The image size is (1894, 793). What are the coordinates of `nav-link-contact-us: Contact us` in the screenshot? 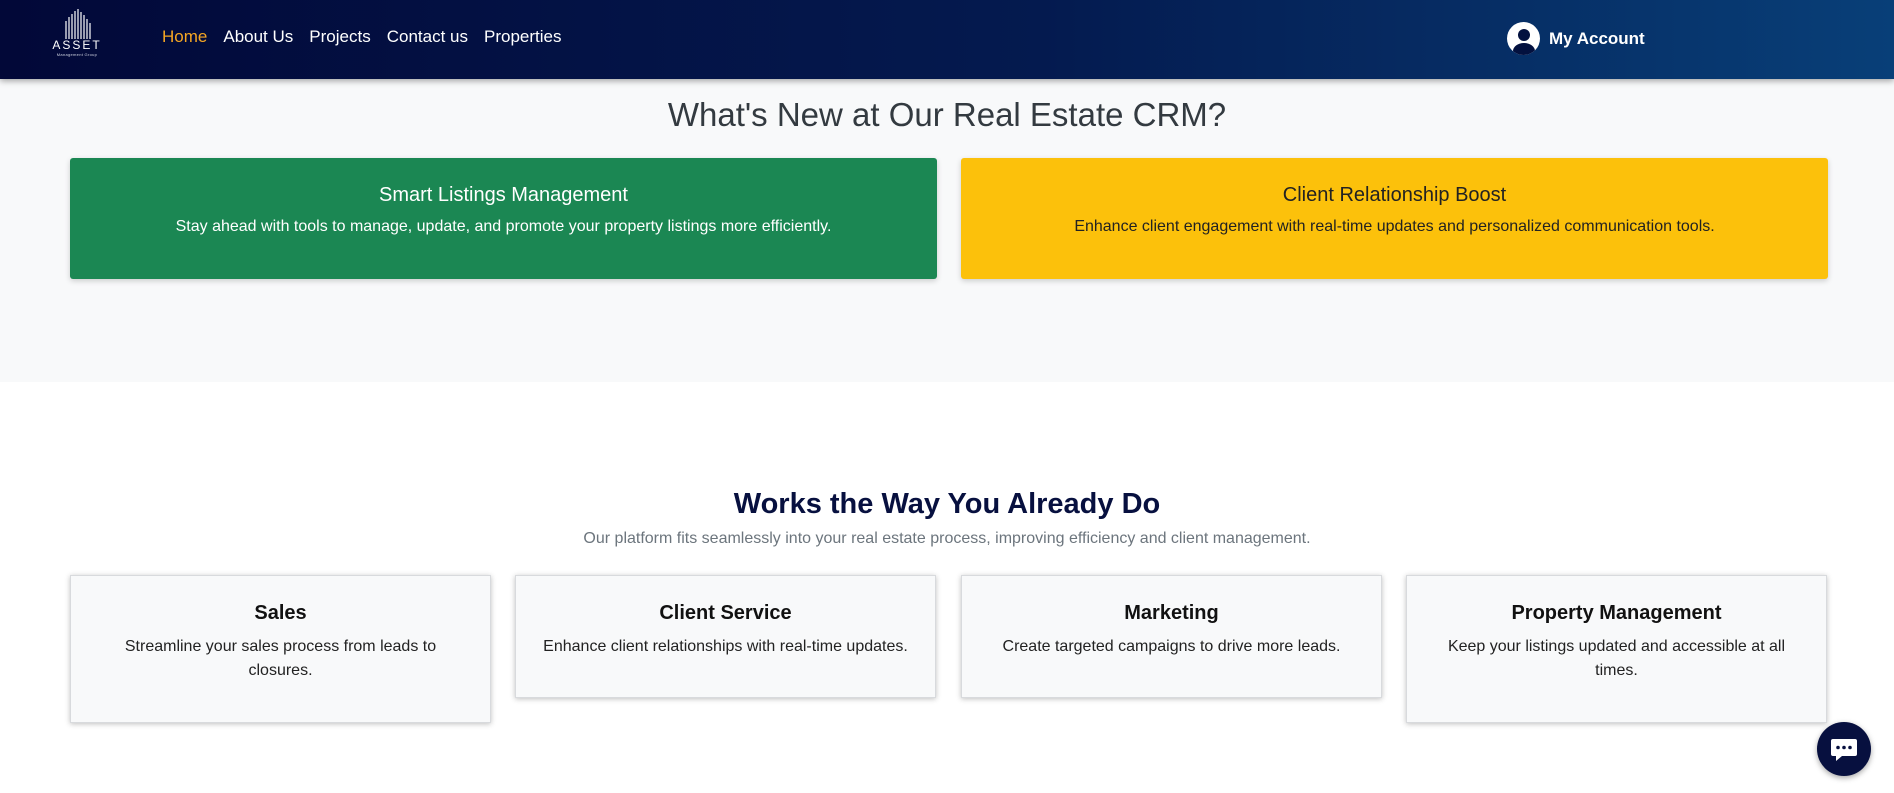 It's located at (427, 37).